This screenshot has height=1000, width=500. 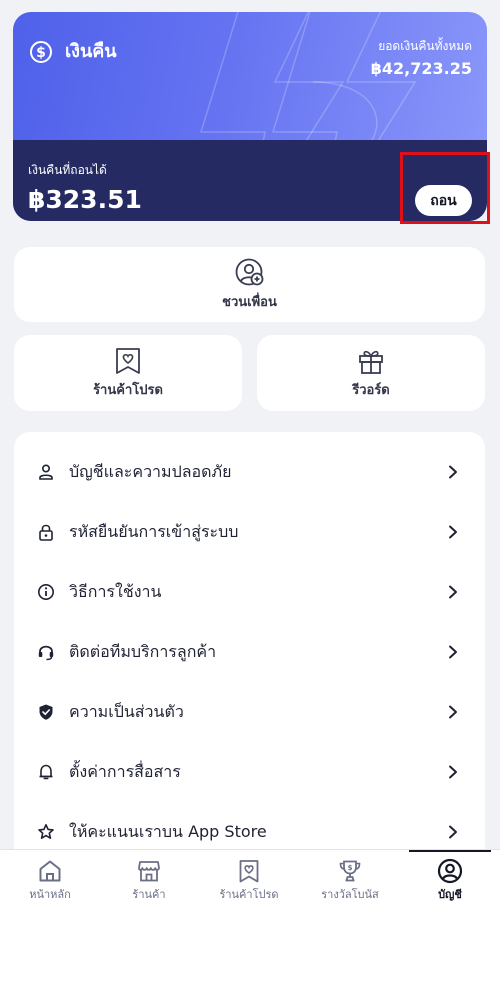 I want to click on withdrawable-section: เงินคืนที่ถอนได้ ฿323.51 ถอน, so click(x=250, y=180).